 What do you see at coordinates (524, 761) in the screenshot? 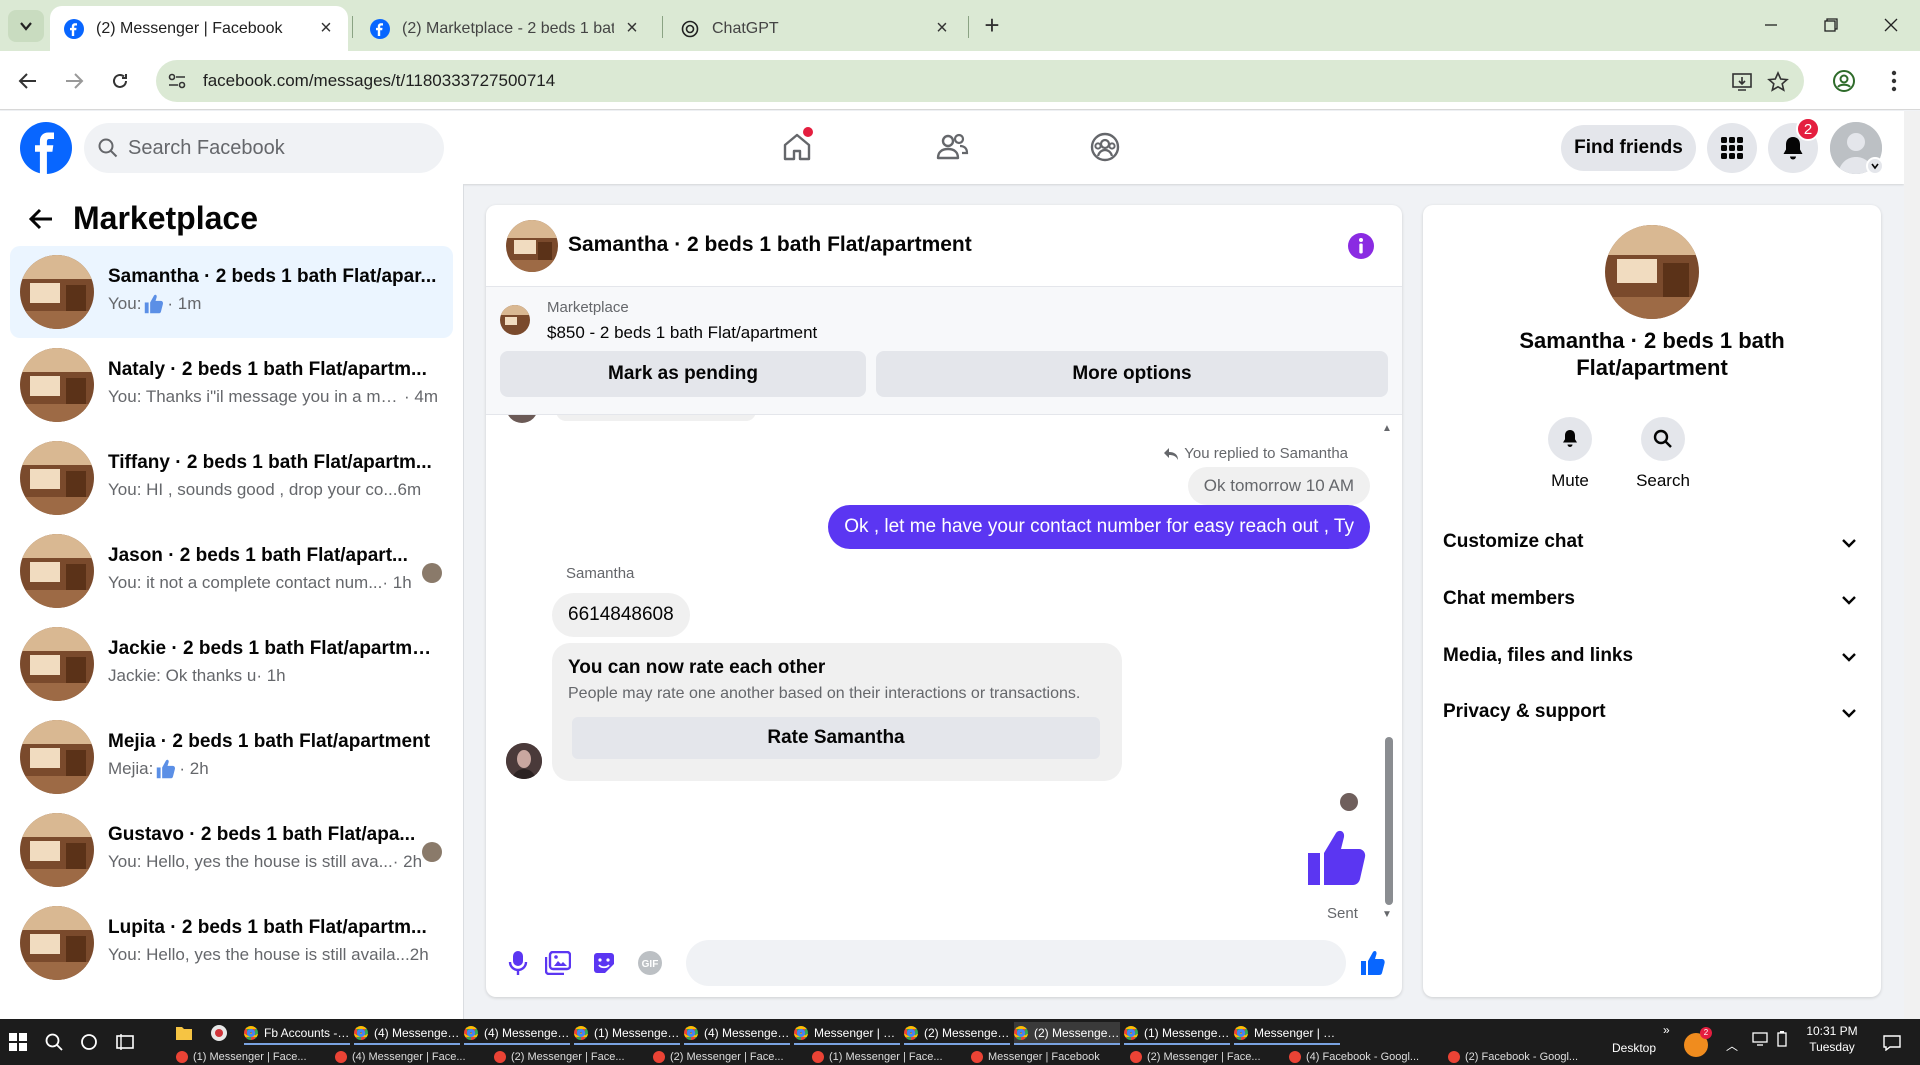
I see `sender-avatar` at bounding box center [524, 761].